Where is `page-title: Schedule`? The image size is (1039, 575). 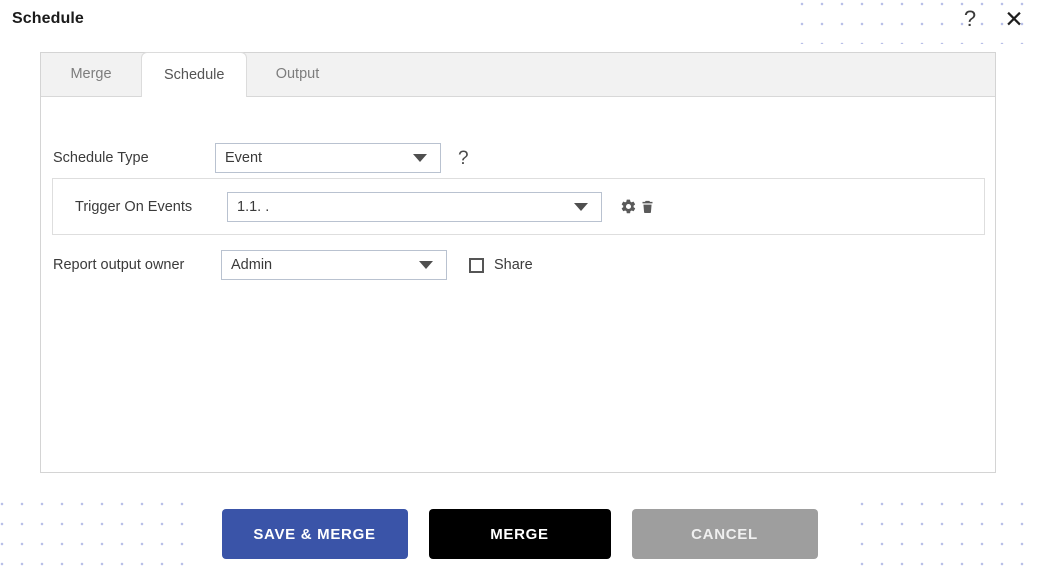 page-title: Schedule is located at coordinates (48, 18).